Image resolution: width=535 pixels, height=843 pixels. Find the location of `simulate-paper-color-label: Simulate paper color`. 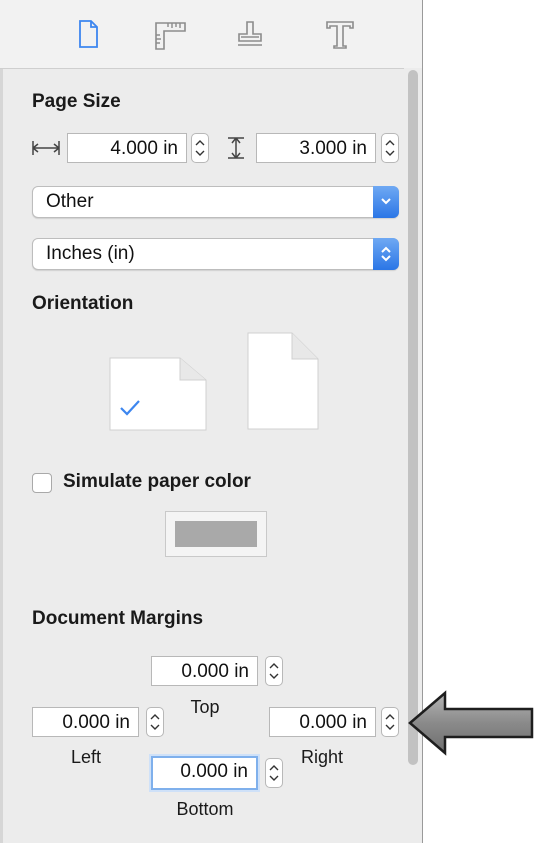

simulate-paper-color-label: Simulate paper color is located at coordinates (157, 481).